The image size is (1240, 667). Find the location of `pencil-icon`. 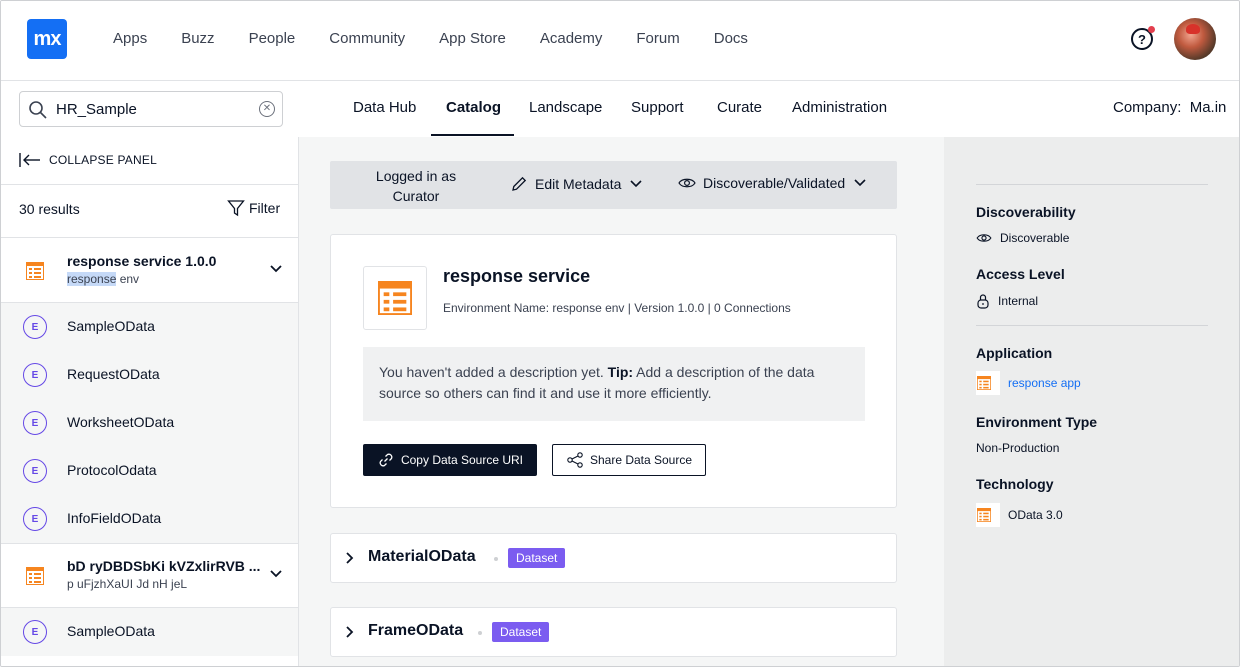

pencil-icon is located at coordinates (519, 183).